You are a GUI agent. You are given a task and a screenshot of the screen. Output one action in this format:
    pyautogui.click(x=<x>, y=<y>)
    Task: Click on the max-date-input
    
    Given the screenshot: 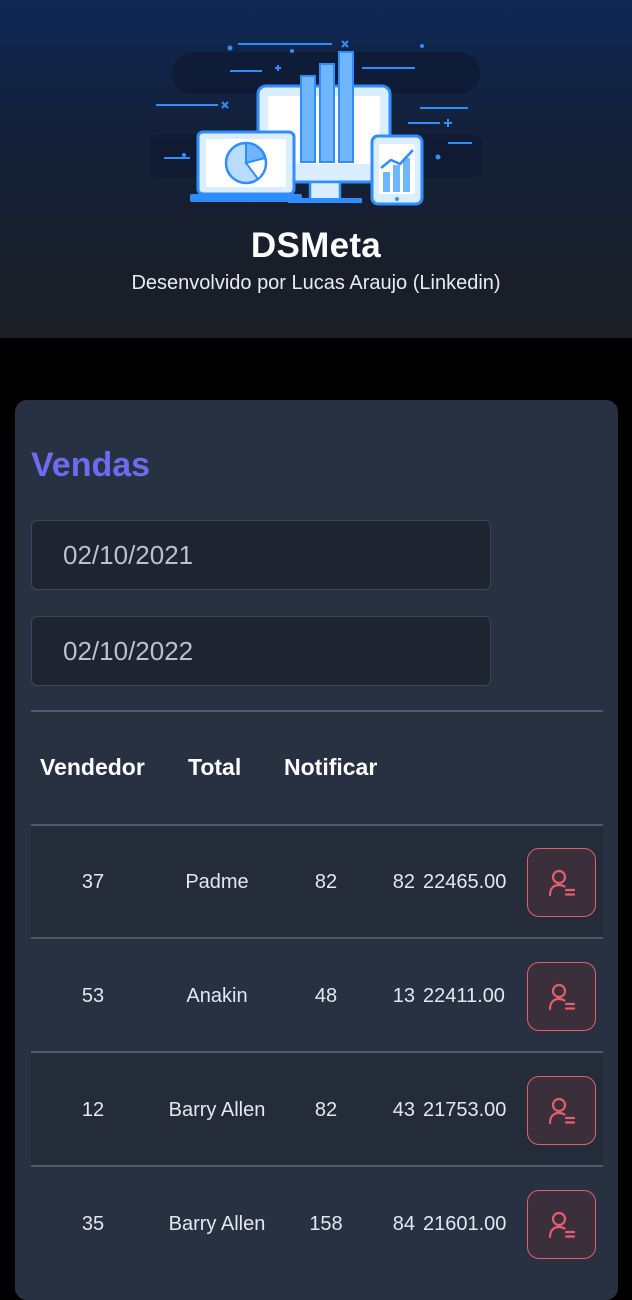 What is the action you would take?
    pyautogui.click(x=261, y=651)
    